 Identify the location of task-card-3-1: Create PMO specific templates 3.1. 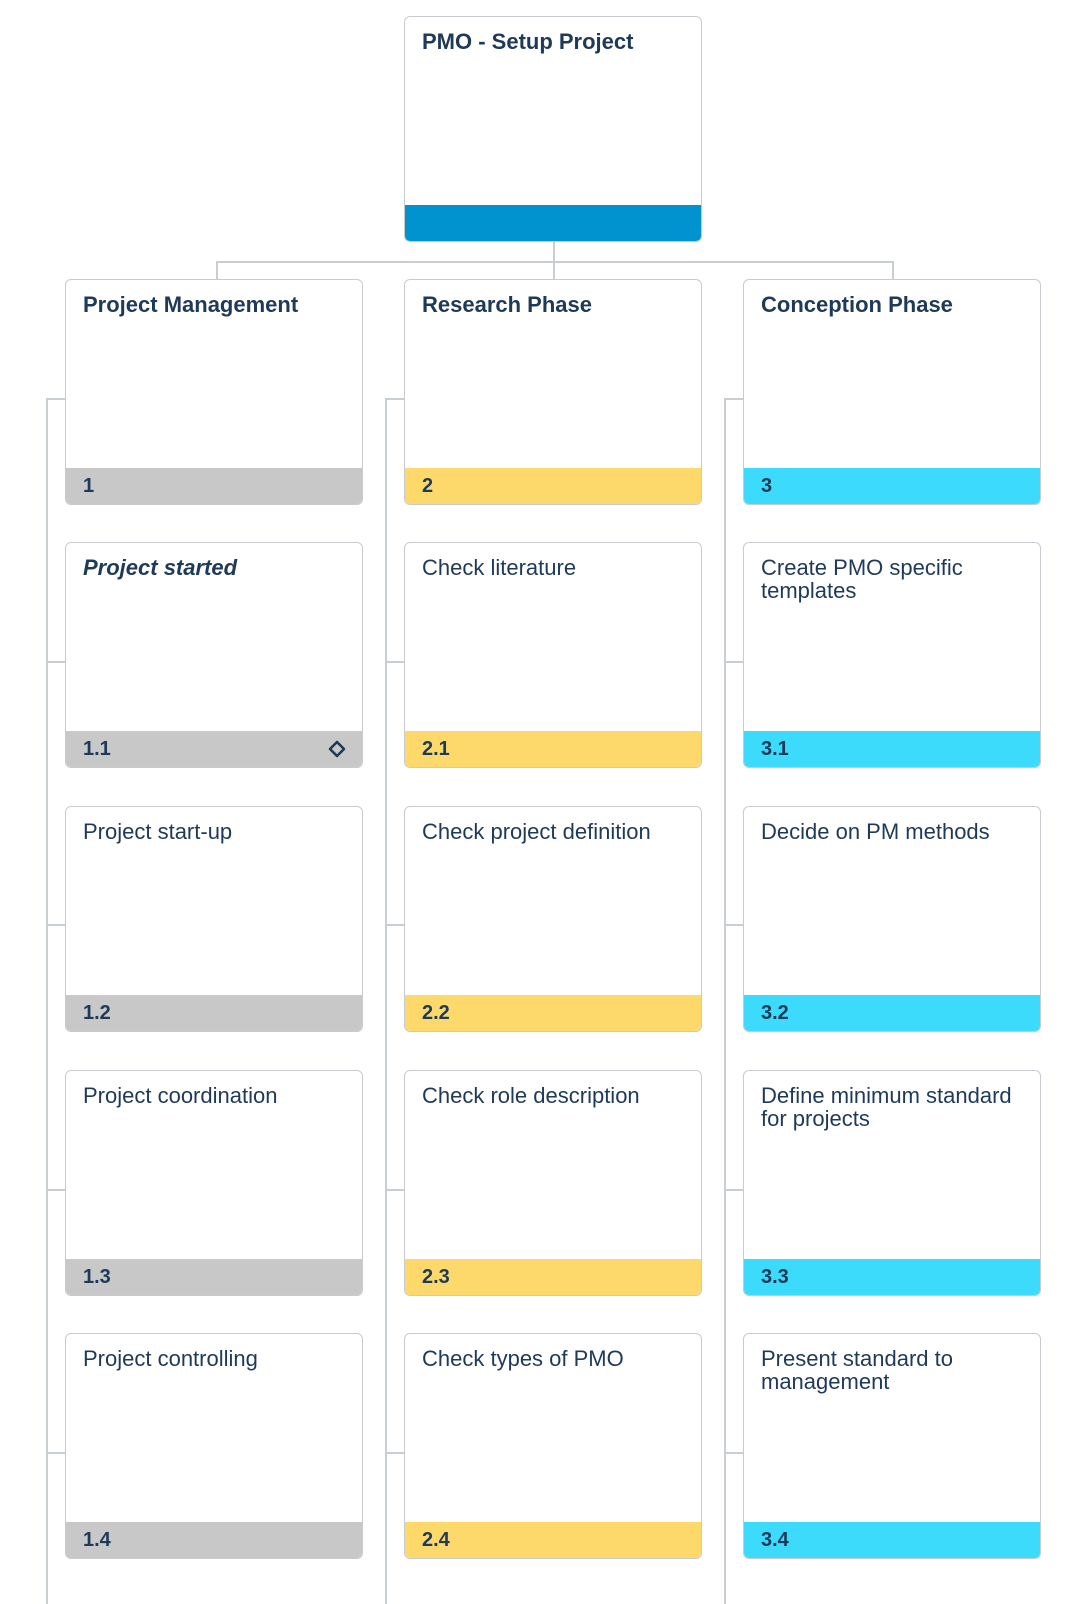
(892, 655).